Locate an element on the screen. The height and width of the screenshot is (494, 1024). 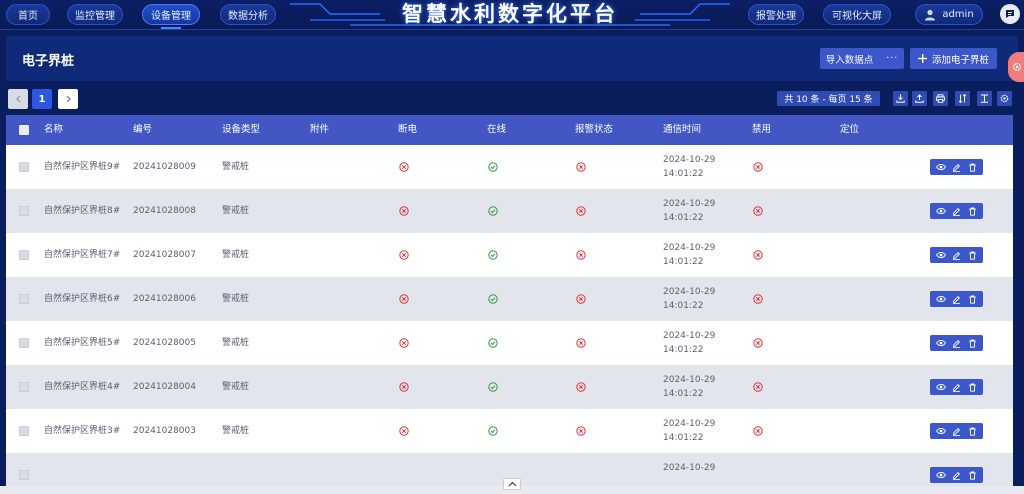
sort-button is located at coordinates (962, 98).